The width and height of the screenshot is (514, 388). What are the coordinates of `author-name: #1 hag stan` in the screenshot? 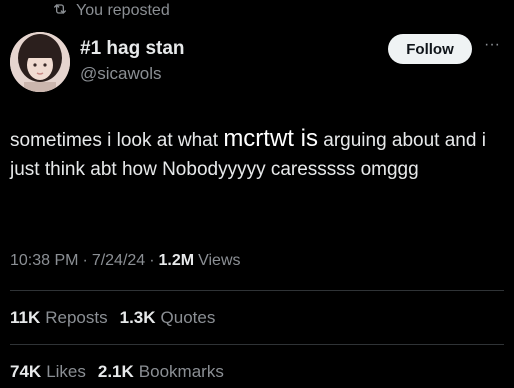 It's located at (132, 49).